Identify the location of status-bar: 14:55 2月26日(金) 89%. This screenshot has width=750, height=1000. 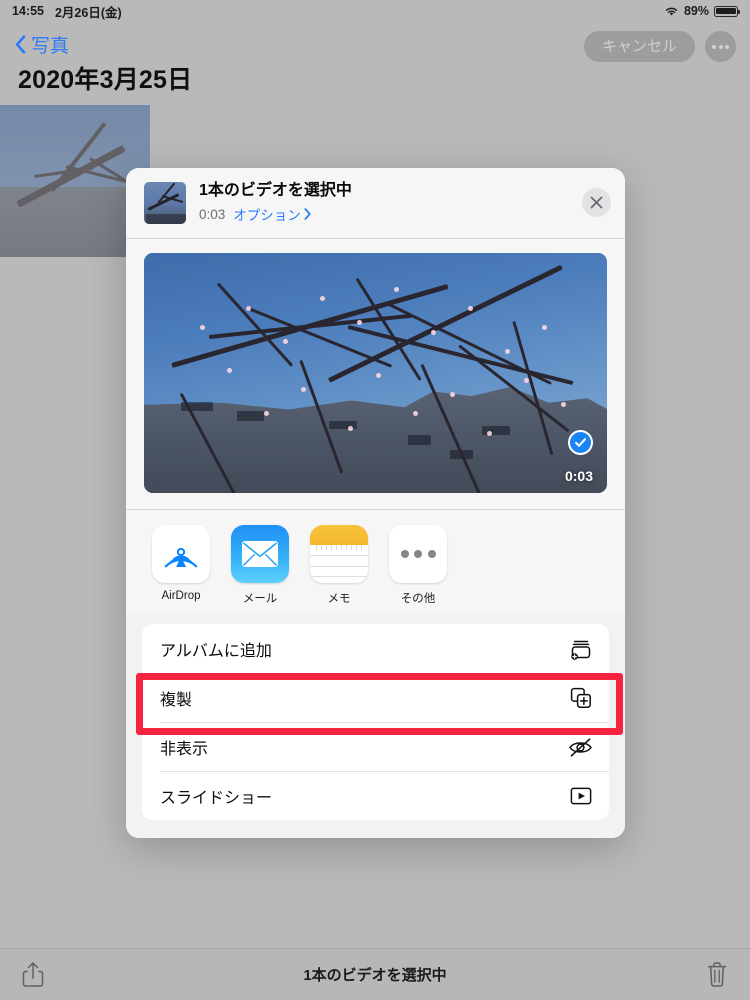
(375, 11).